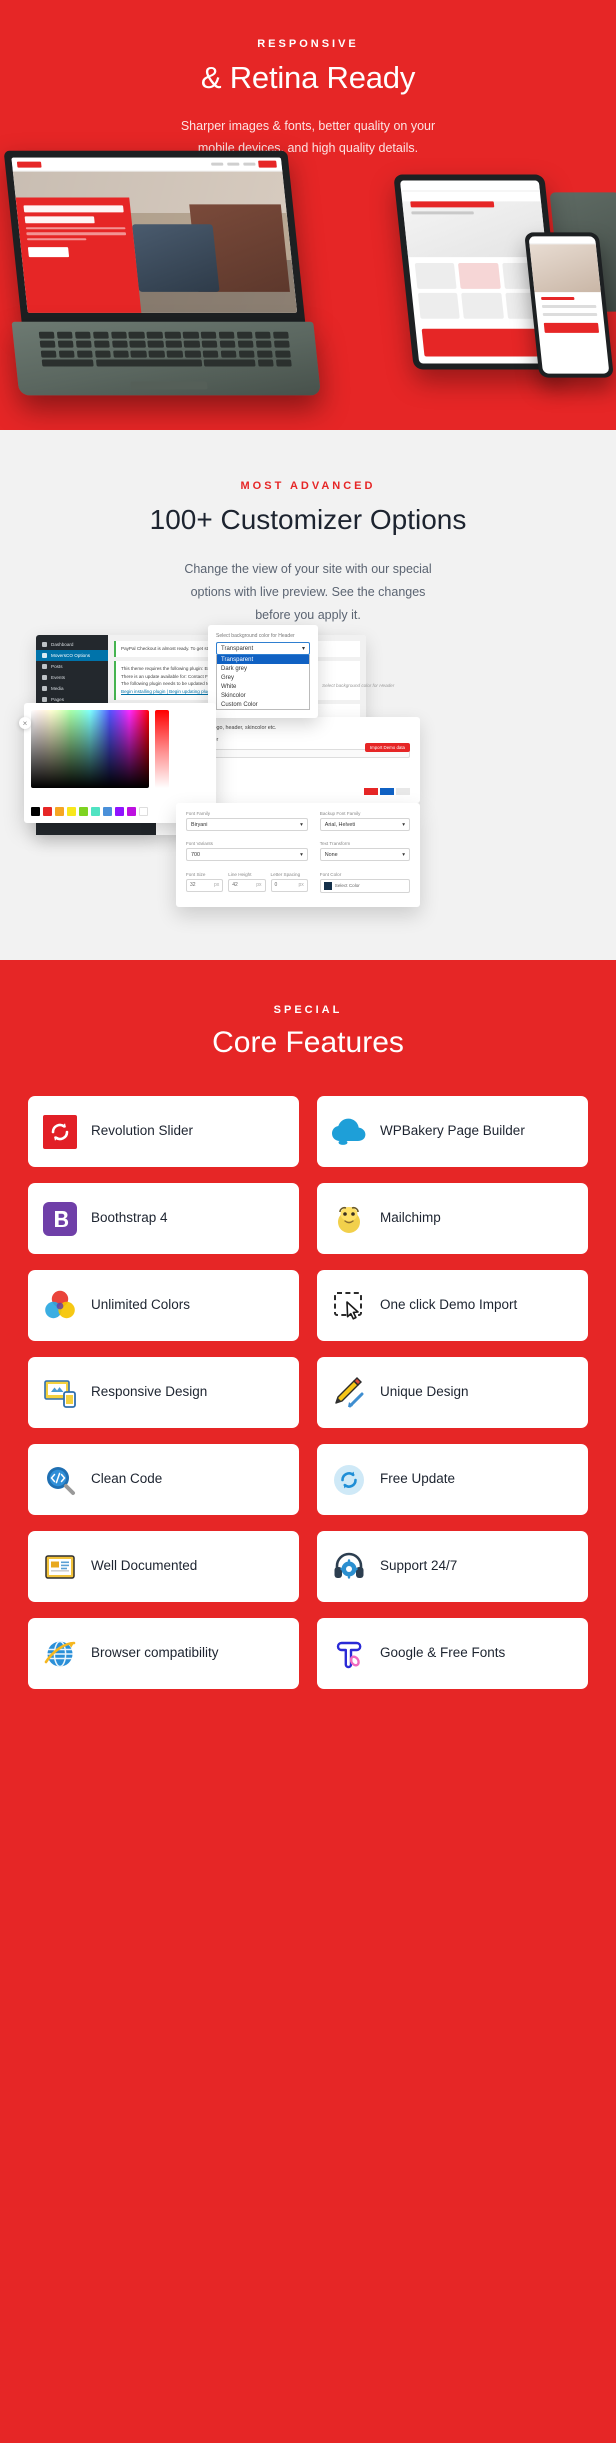 The image size is (616, 2443). Describe the element at coordinates (308, 486) in the screenshot. I see `customizer-eyebrow: MOST ADVANCED` at that location.